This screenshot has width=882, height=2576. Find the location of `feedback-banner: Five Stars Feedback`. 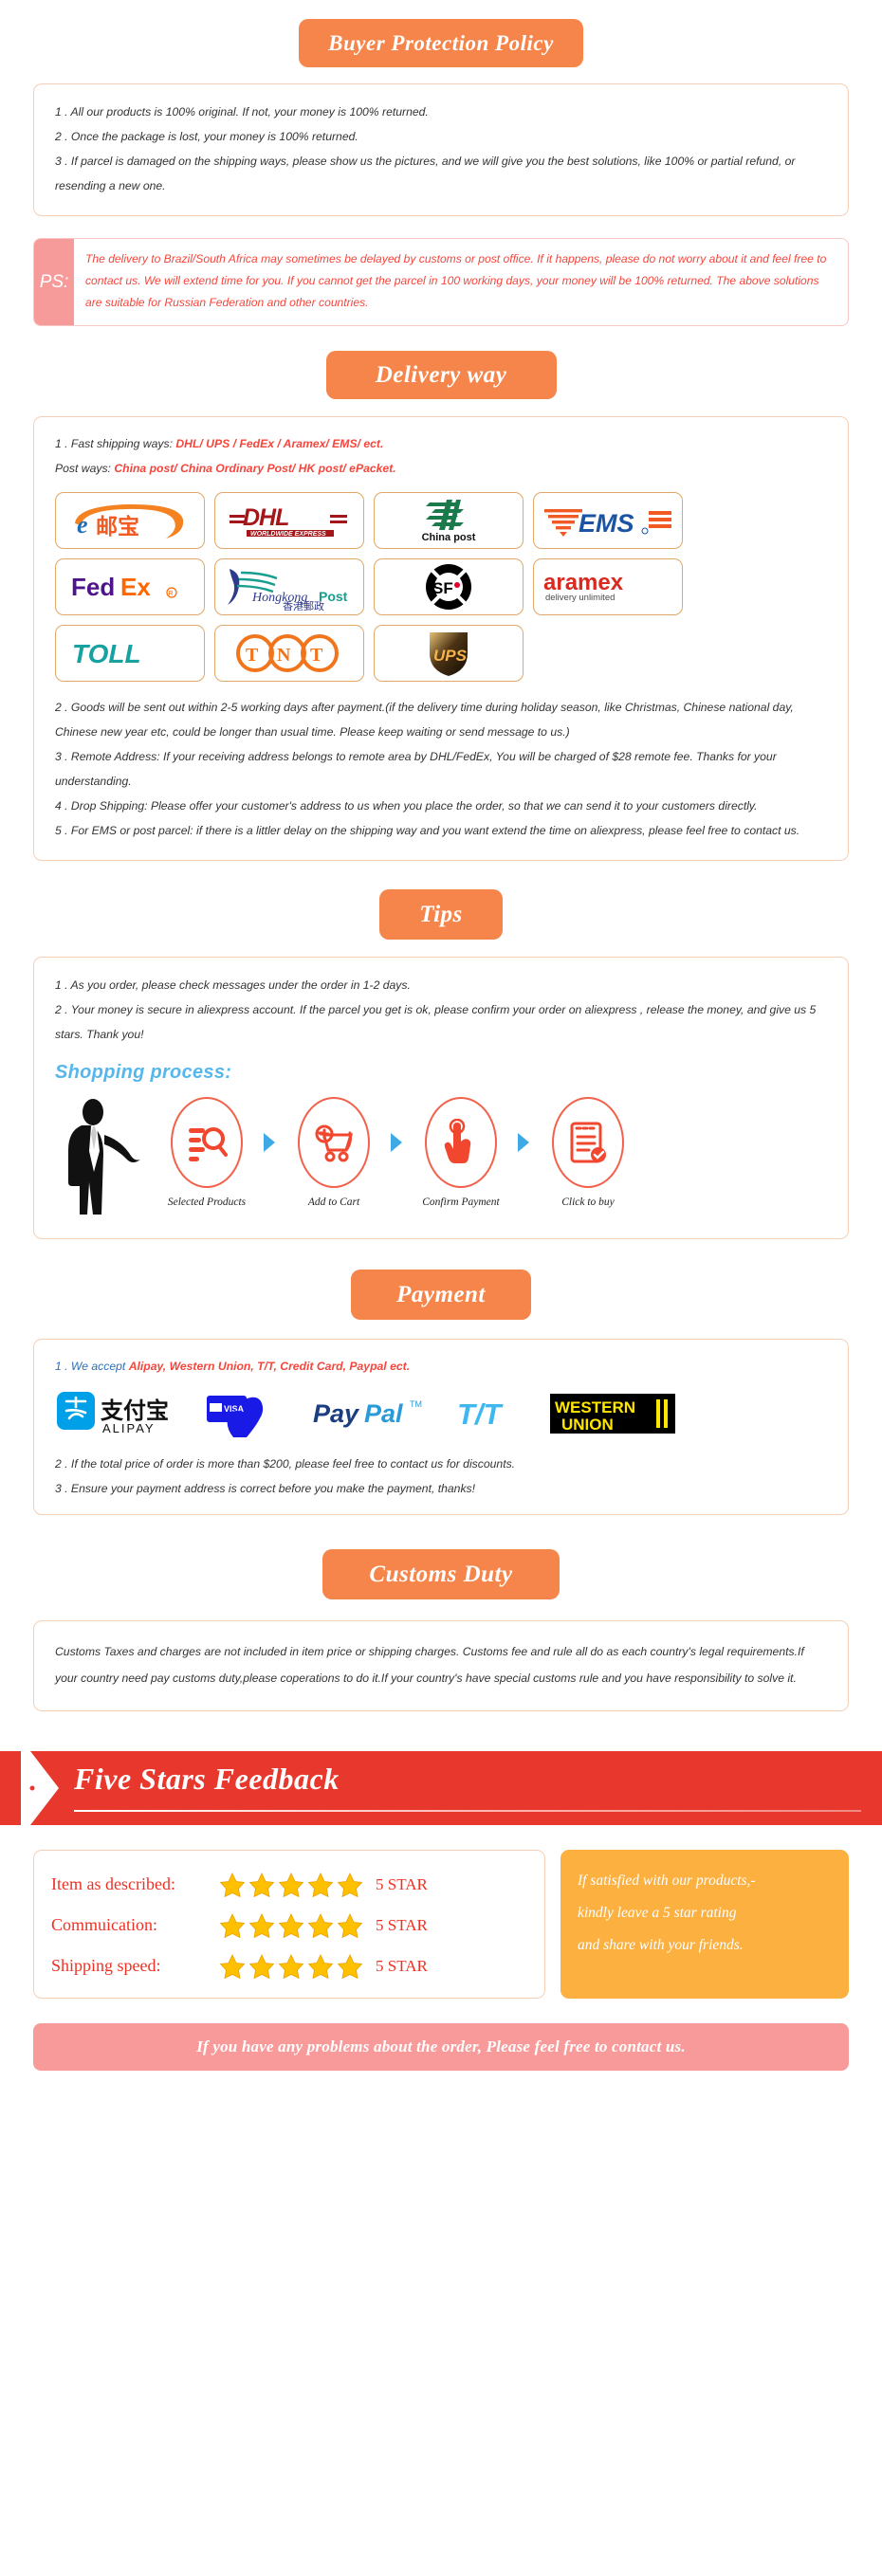

feedback-banner: Five Stars Feedback is located at coordinates (441, 1788).